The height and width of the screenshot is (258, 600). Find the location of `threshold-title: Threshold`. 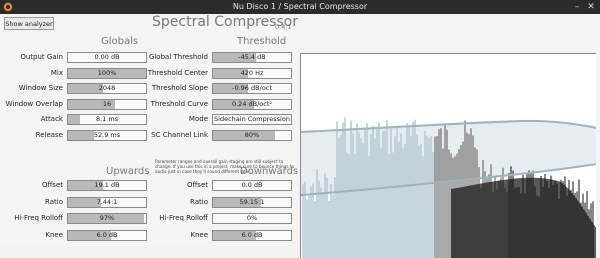

threshold-title: Threshold is located at coordinates (262, 41).